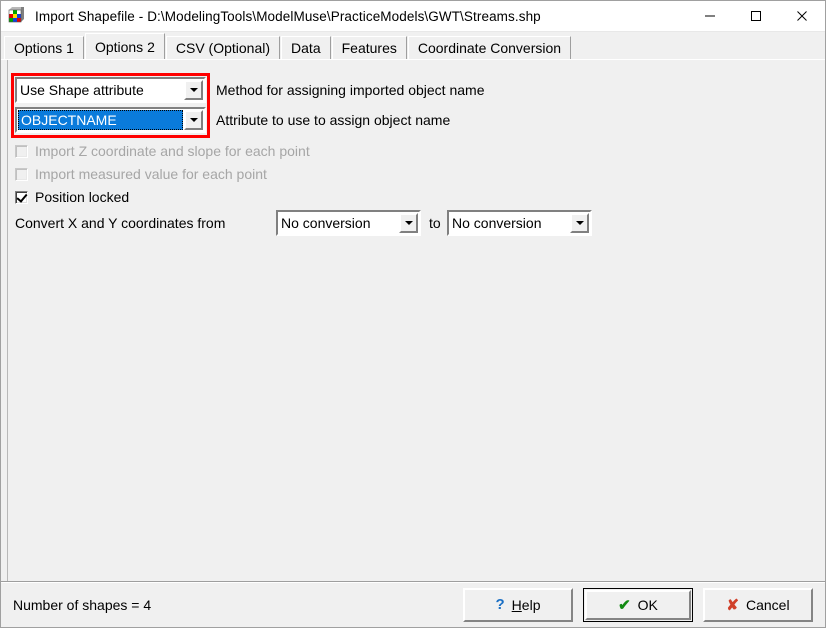  I want to click on tab-options-2: Options 2, so click(124, 46).